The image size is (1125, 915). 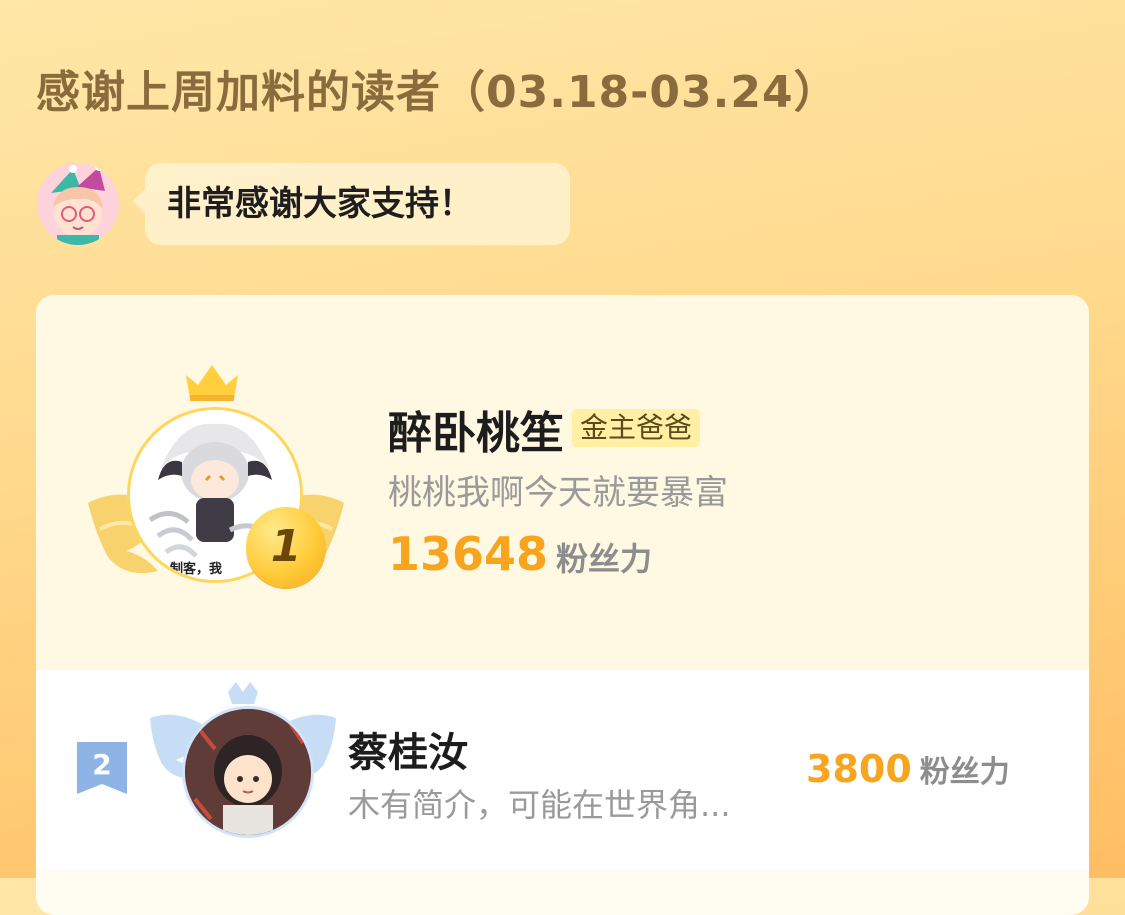 I want to click on rank-1-avatar-caption: 制客，我, so click(x=196, y=569).